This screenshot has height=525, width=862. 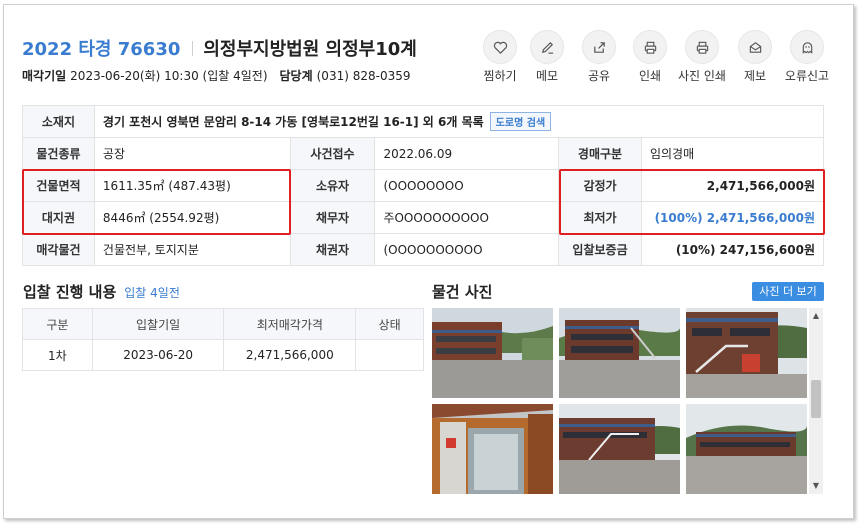 What do you see at coordinates (467, 217) in the screenshot?
I see `debtor-value: 주OOOOOOOOOO` at bounding box center [467, 217].